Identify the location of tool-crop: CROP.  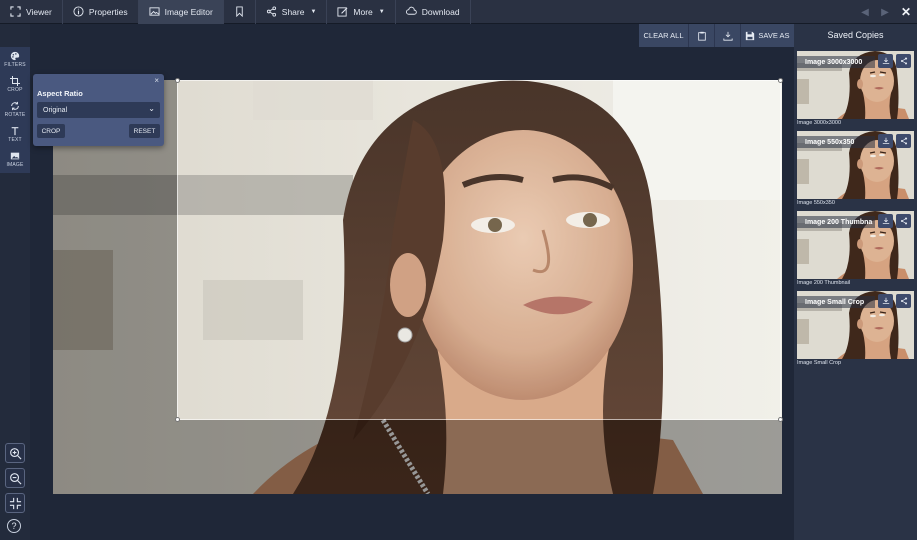
(15, 84).